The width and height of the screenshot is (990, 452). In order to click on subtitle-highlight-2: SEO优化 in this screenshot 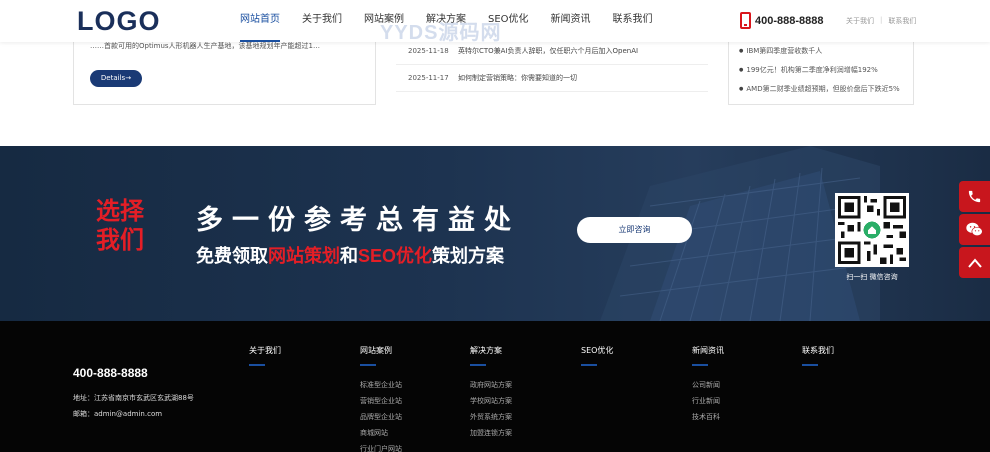, I will do `click(395, 256)`.